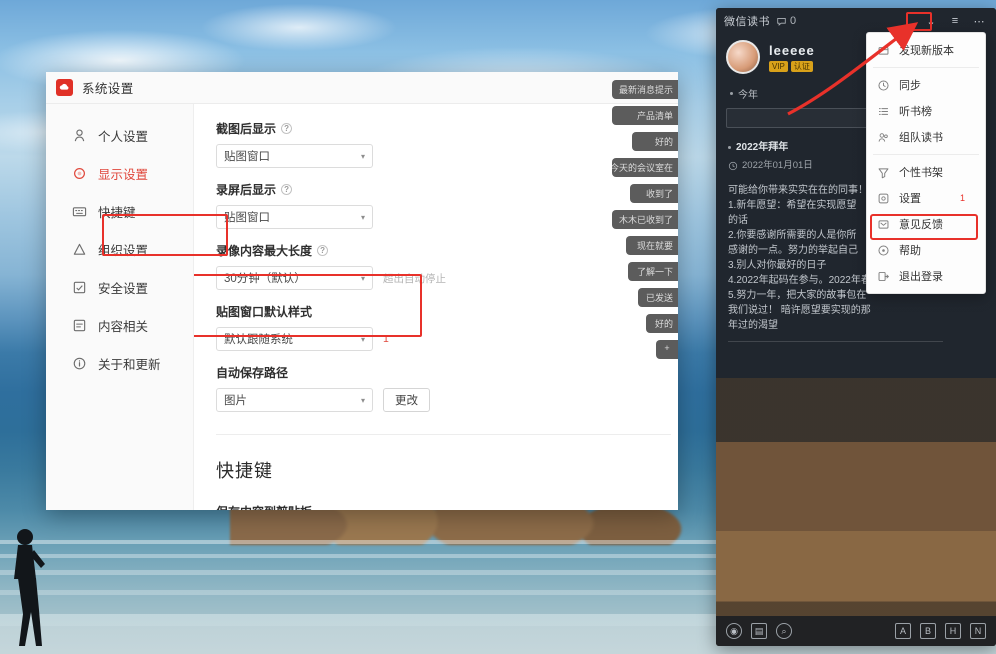 The width and height of the screenshot is (996, 654). What do you see at coordinates (743, 57) in the screenshot?
I see `avatar` at bounding box center [743, 57].